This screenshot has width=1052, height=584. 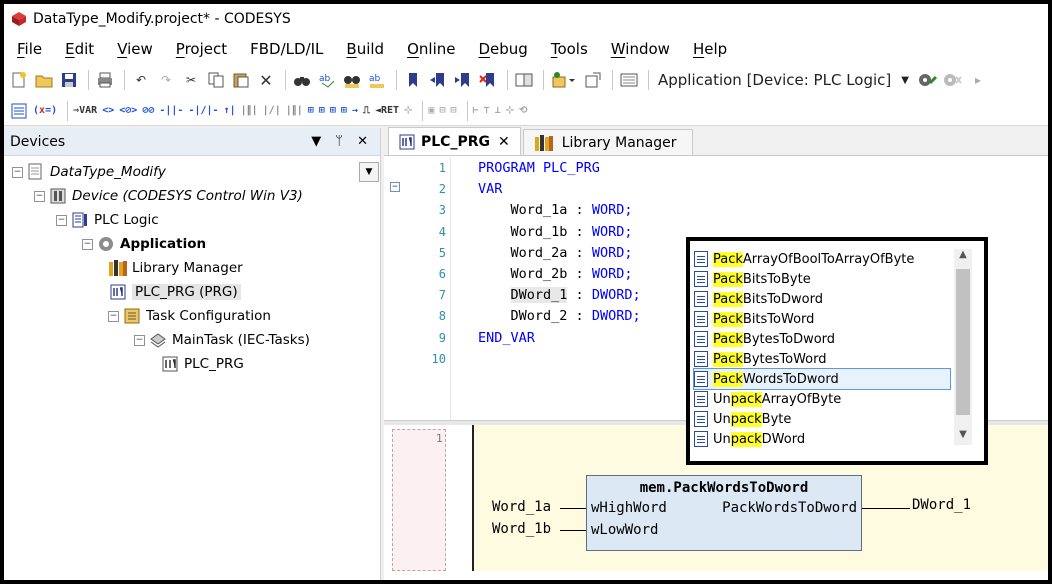 What do you see at coordinates (822, 379) in the screenshot?
I see `autocomplete-item: Pack WordsToDword` at bounding box center [822, 379].